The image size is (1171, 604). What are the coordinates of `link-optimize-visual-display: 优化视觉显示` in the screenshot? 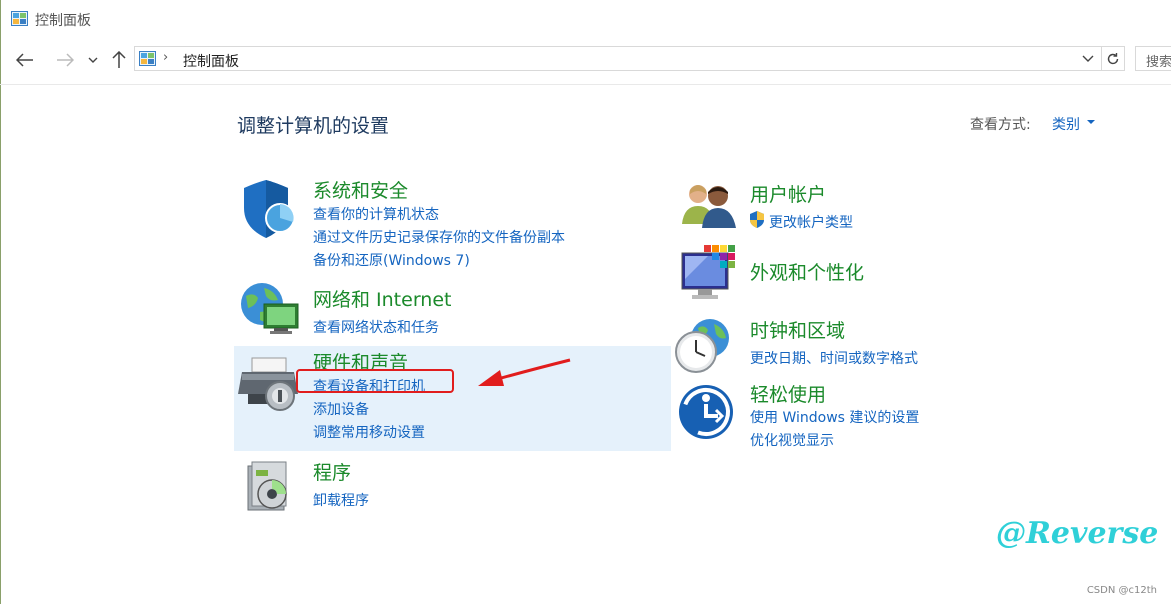 It's located at (792, 440).